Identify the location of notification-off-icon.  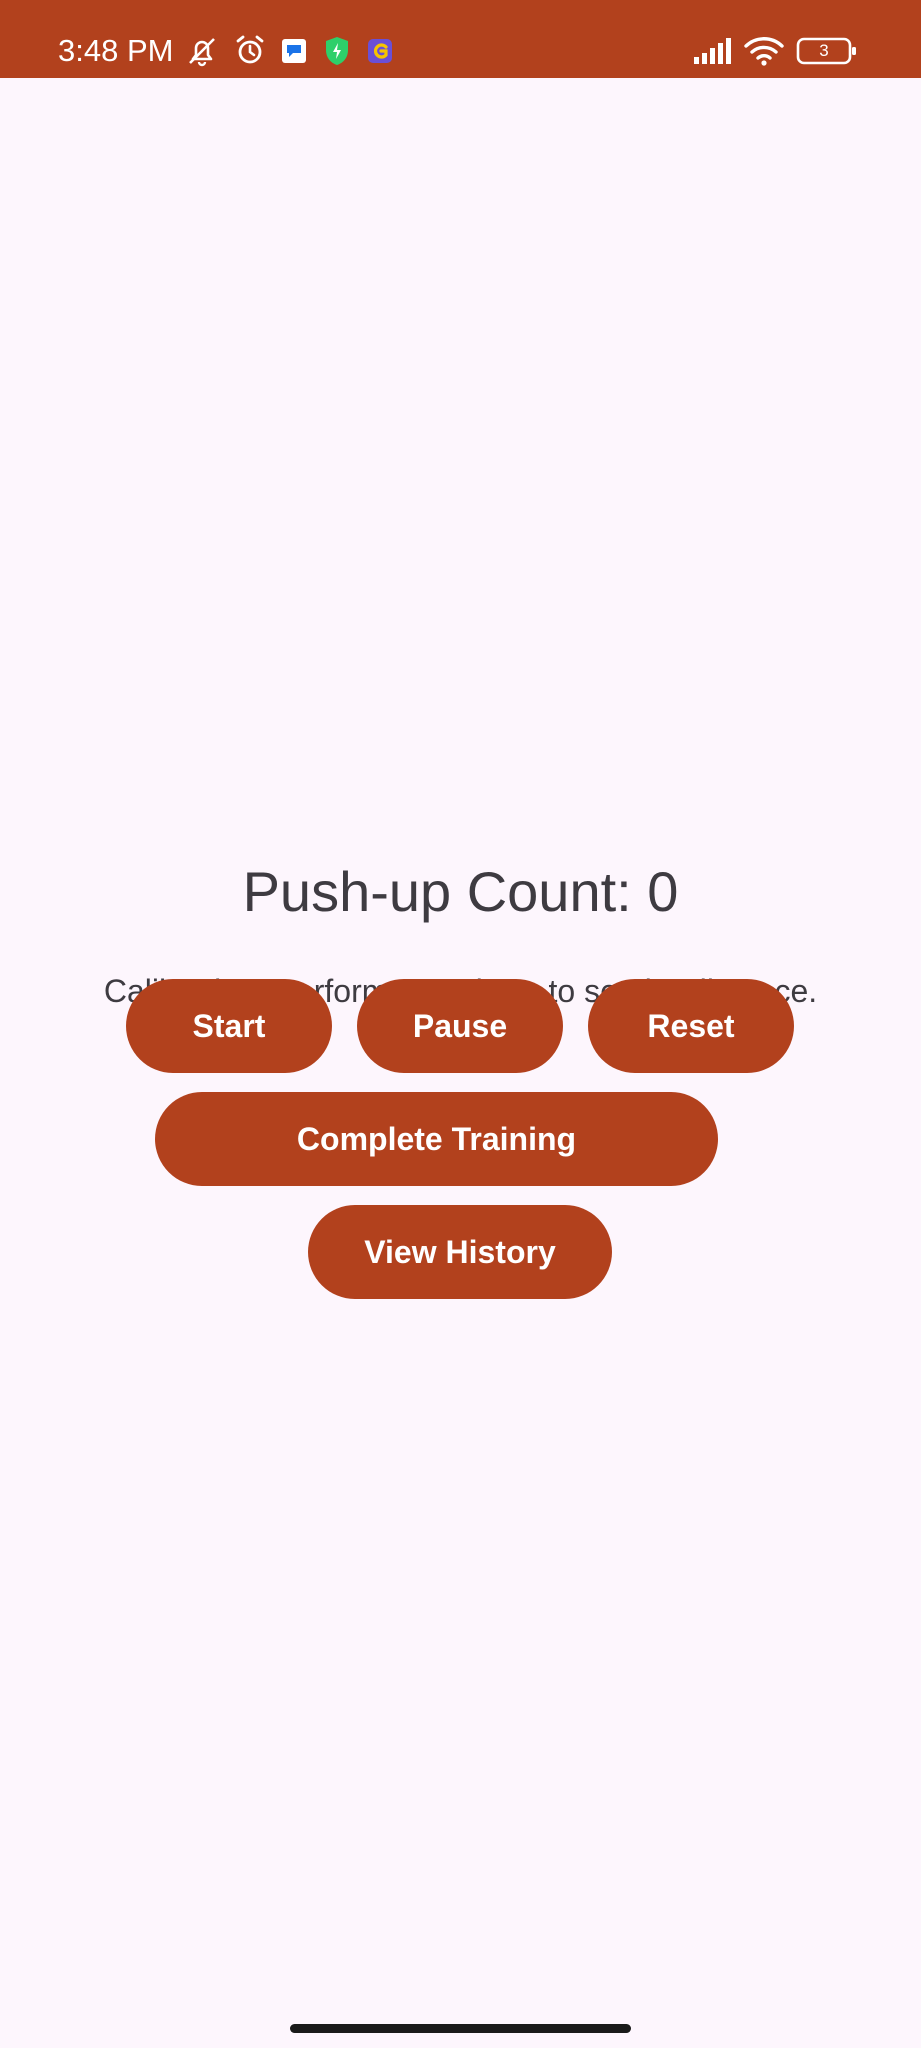
(202, 51).